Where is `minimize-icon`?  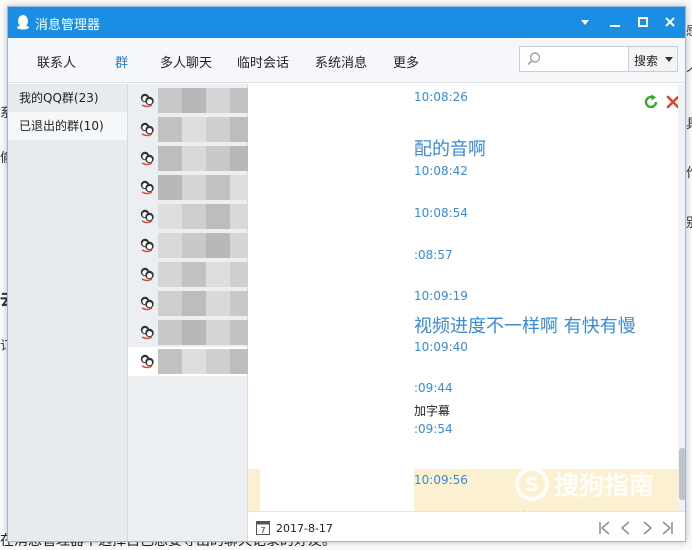 minimize-icon is located at coordinates (615, 26).